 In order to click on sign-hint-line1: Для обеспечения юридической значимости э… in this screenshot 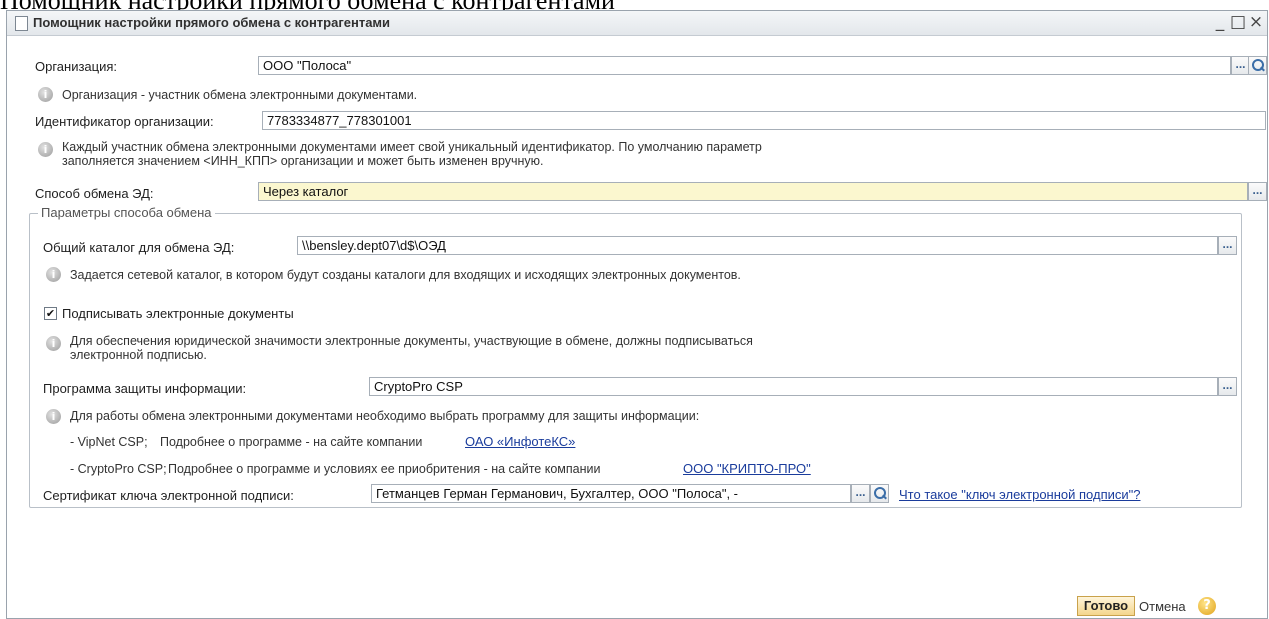, I will do `click(411, 341)`.